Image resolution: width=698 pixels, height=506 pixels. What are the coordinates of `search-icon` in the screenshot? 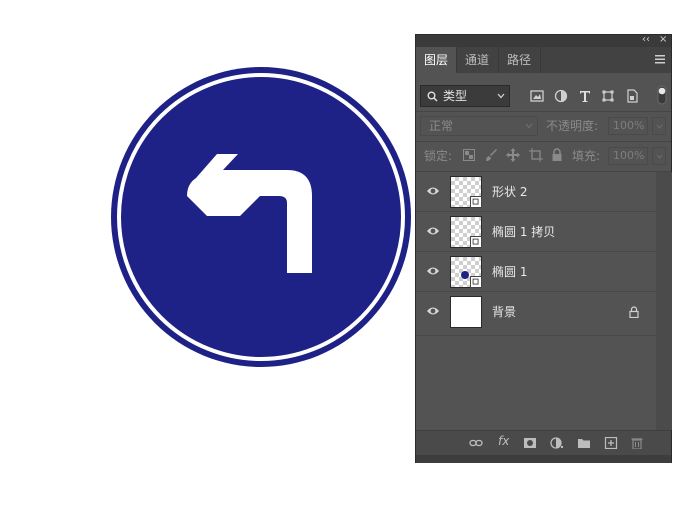 It's located at (432, 96).